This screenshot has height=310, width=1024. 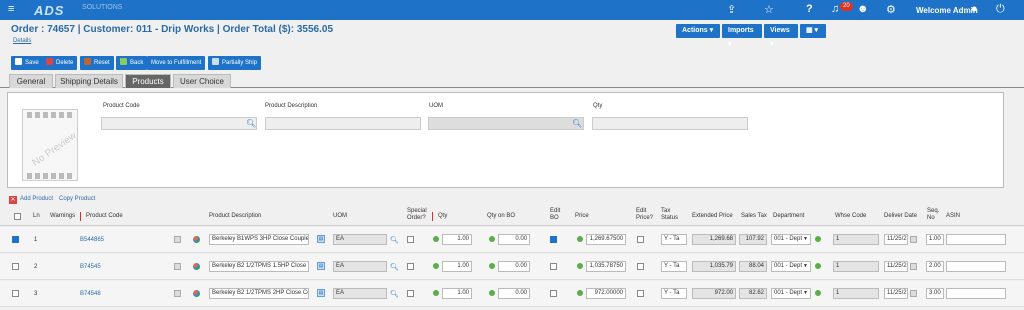 I want to click on power-icon: ⏻, so click(x=1000, y=9).